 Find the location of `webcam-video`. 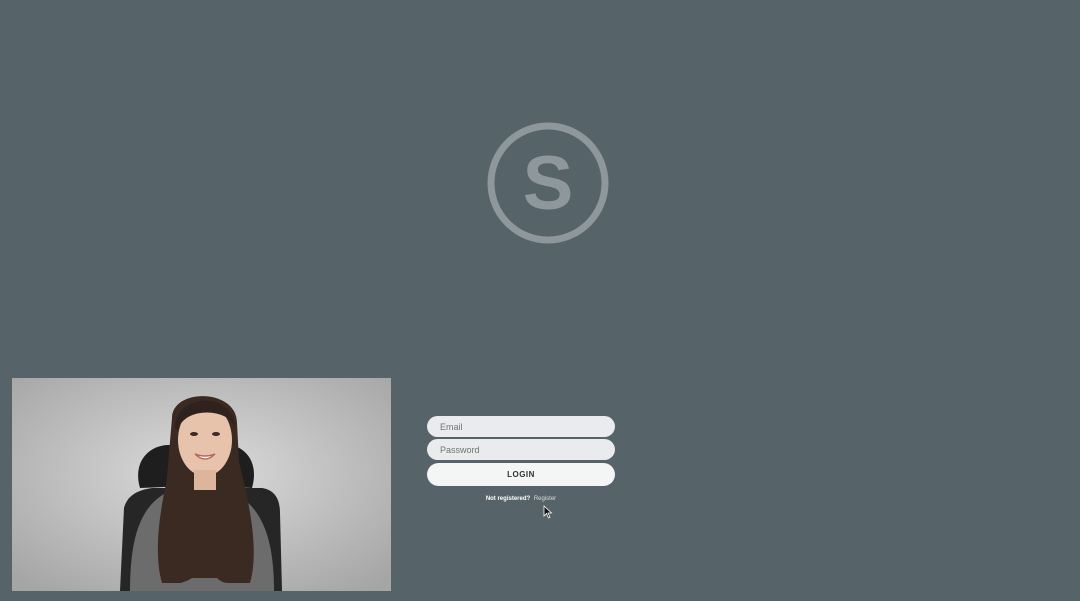

webcam-video is located at coordinates (201, 484).